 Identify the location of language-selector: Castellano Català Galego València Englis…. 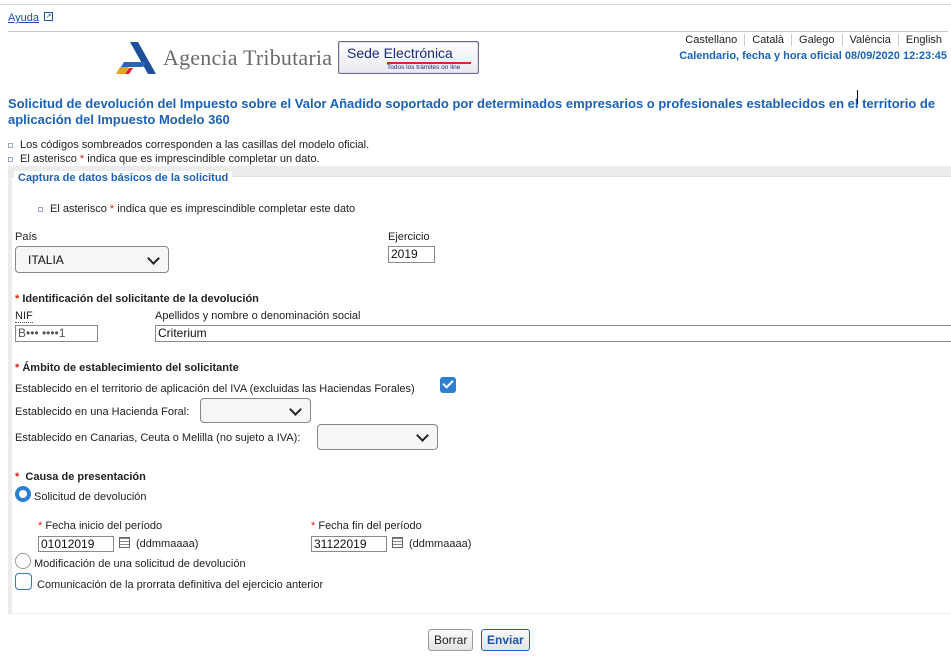
(813, 40).